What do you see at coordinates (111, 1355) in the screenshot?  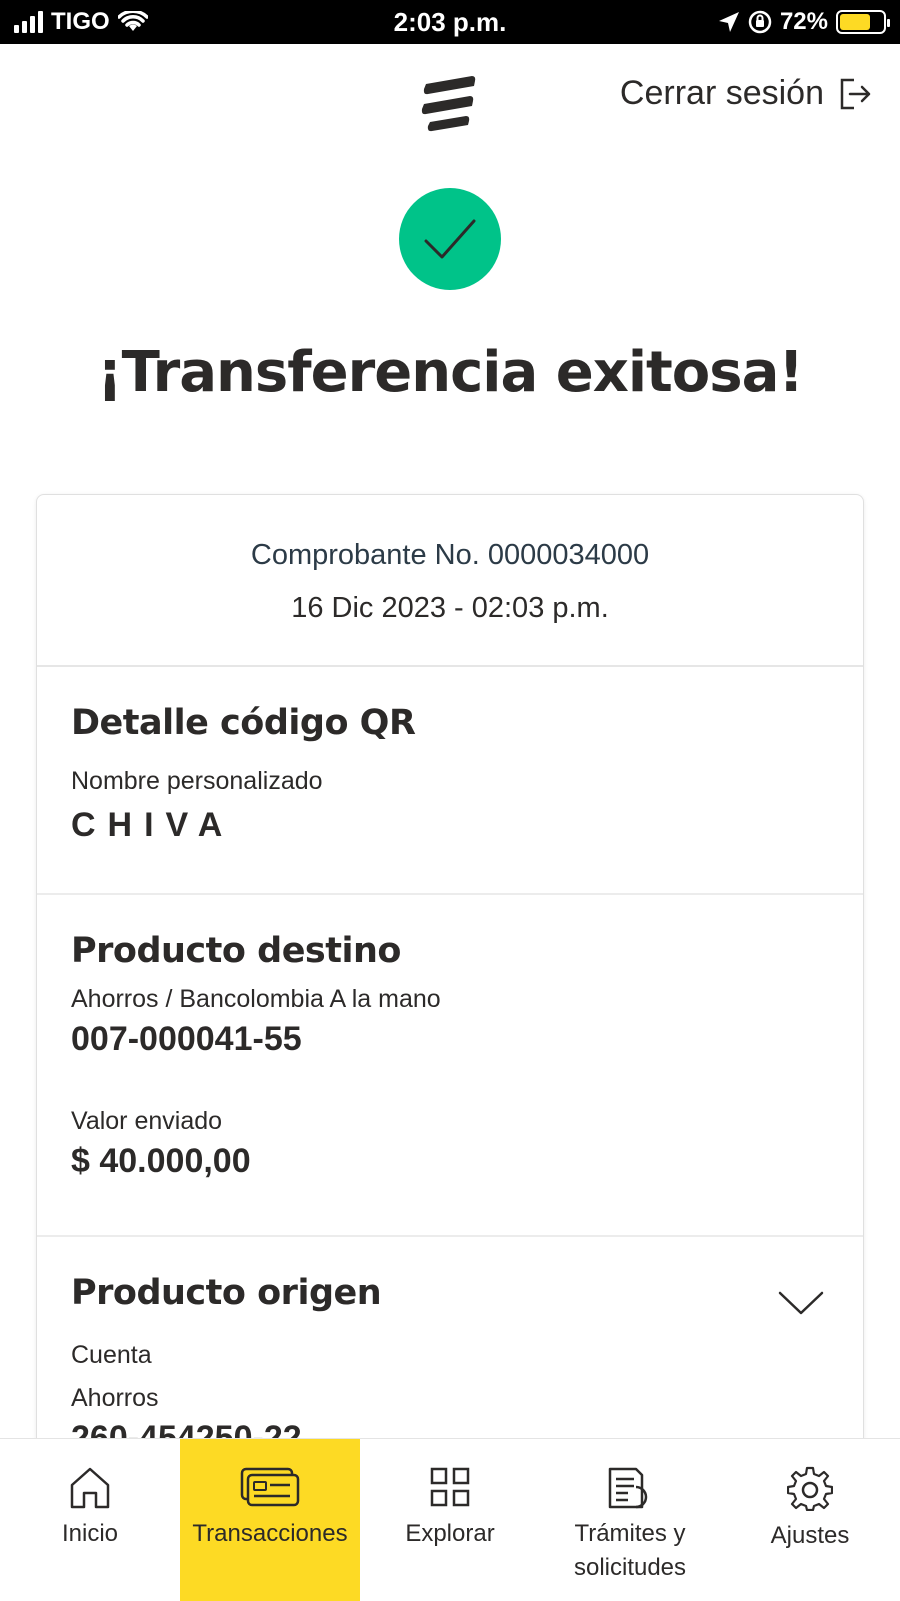 I see `origin-account-label: Cuenta` at bounding box center [111, 1355].